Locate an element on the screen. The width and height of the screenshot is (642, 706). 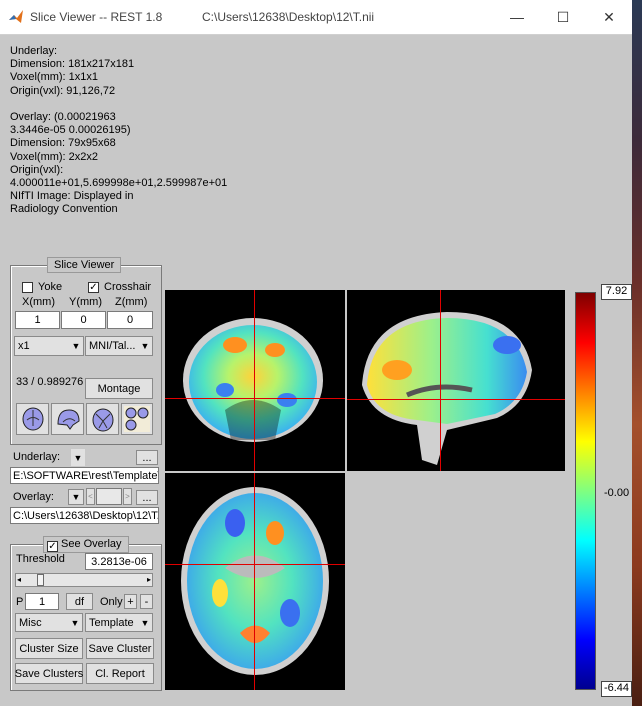
slider-right-arrow-icon: ▸ is located at coordinates (149, 580).